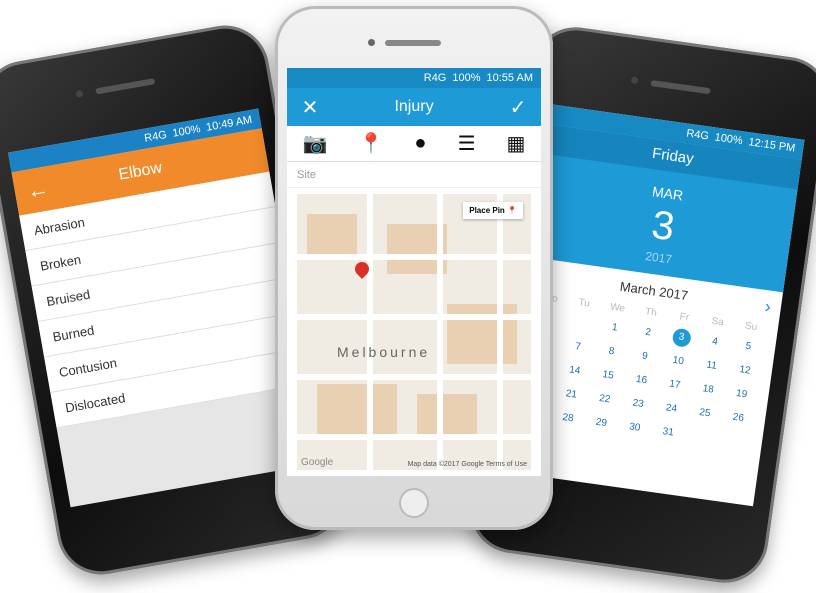 The height and width of the screenshot is (593, 816). Describe the element at coordinates (571, 395) in the screenshot. I see `calendar-day: 21` at that location.